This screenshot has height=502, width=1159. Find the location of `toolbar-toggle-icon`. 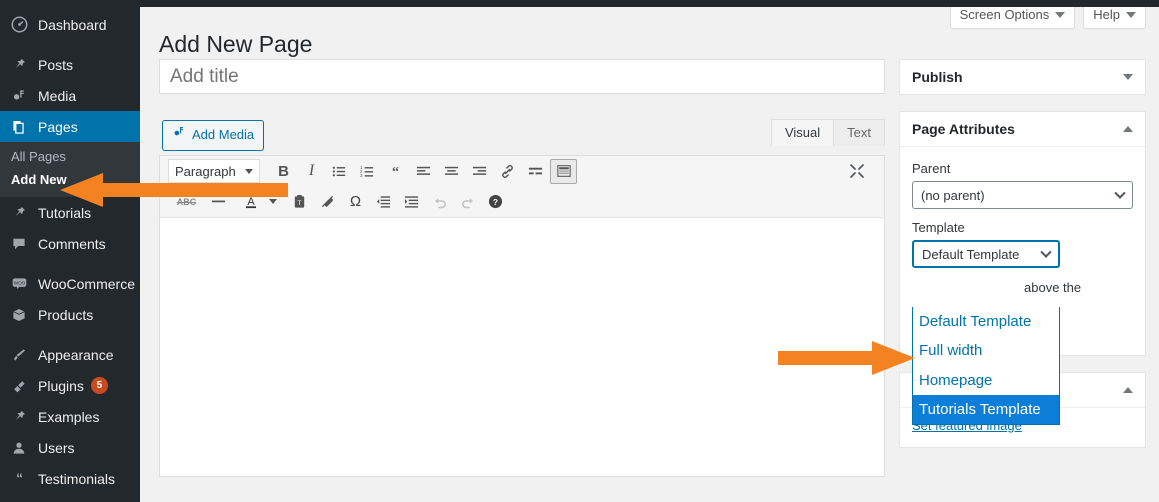

toolbar-toggle-icon is located at coordinates (563, 171).